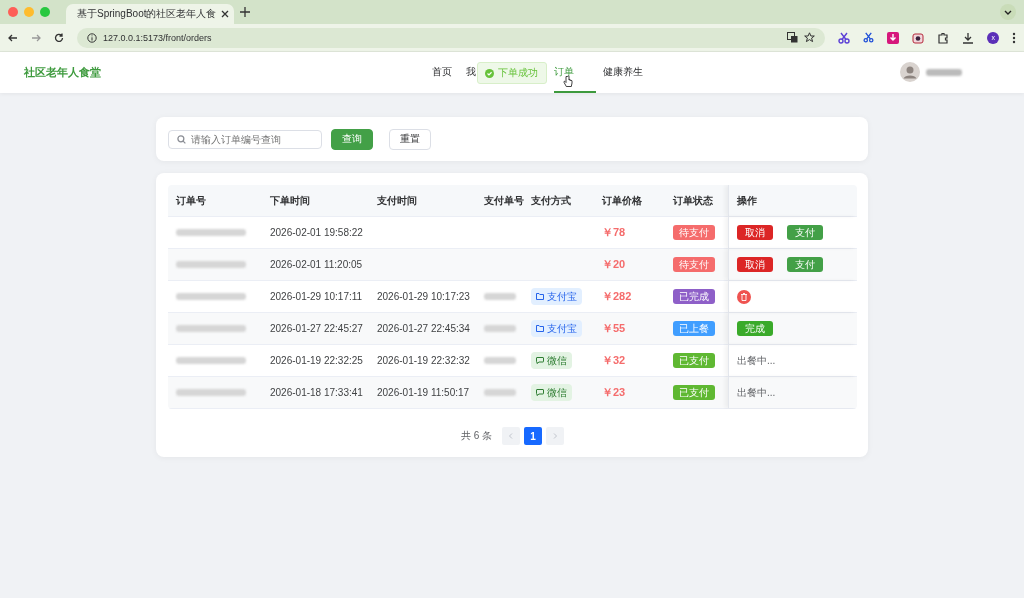 This screenshot has width=1024, height=598. What do you see at coordinates (316, 328) in the screenshot?
I see `table-cell-text: 2026-01-27 22:45:27` at bounding box center [316, 328].